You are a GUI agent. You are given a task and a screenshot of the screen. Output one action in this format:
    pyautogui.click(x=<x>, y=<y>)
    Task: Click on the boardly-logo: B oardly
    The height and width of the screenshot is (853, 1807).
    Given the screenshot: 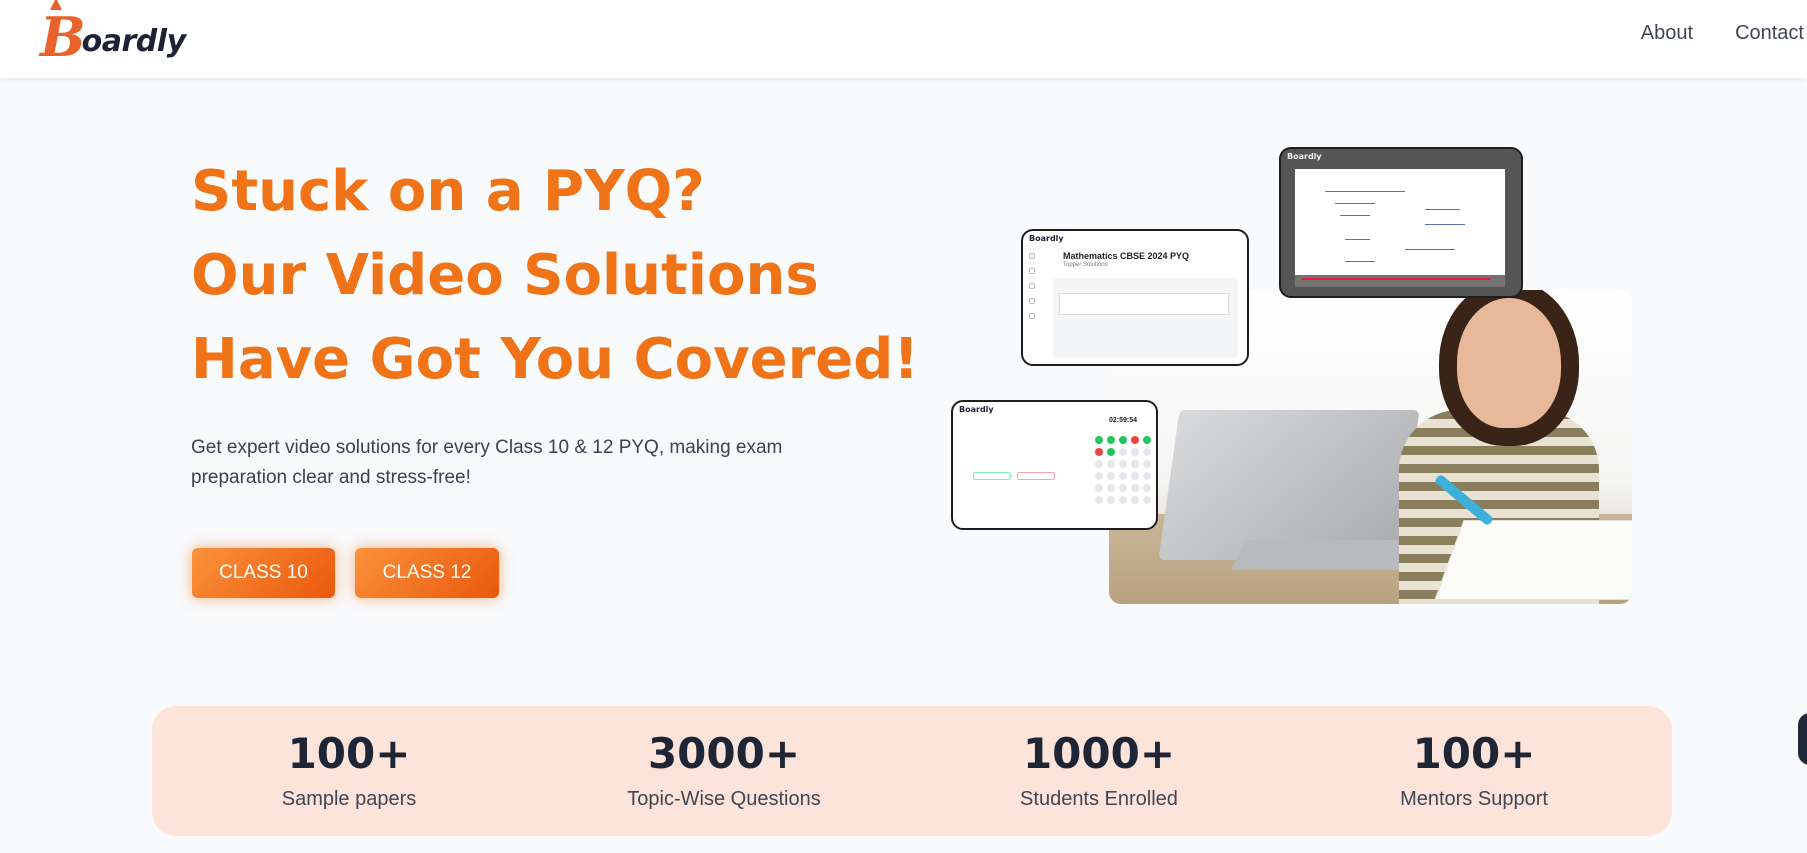 What is the action you would take?
    pyautogui.click(x=115, y=35)
    